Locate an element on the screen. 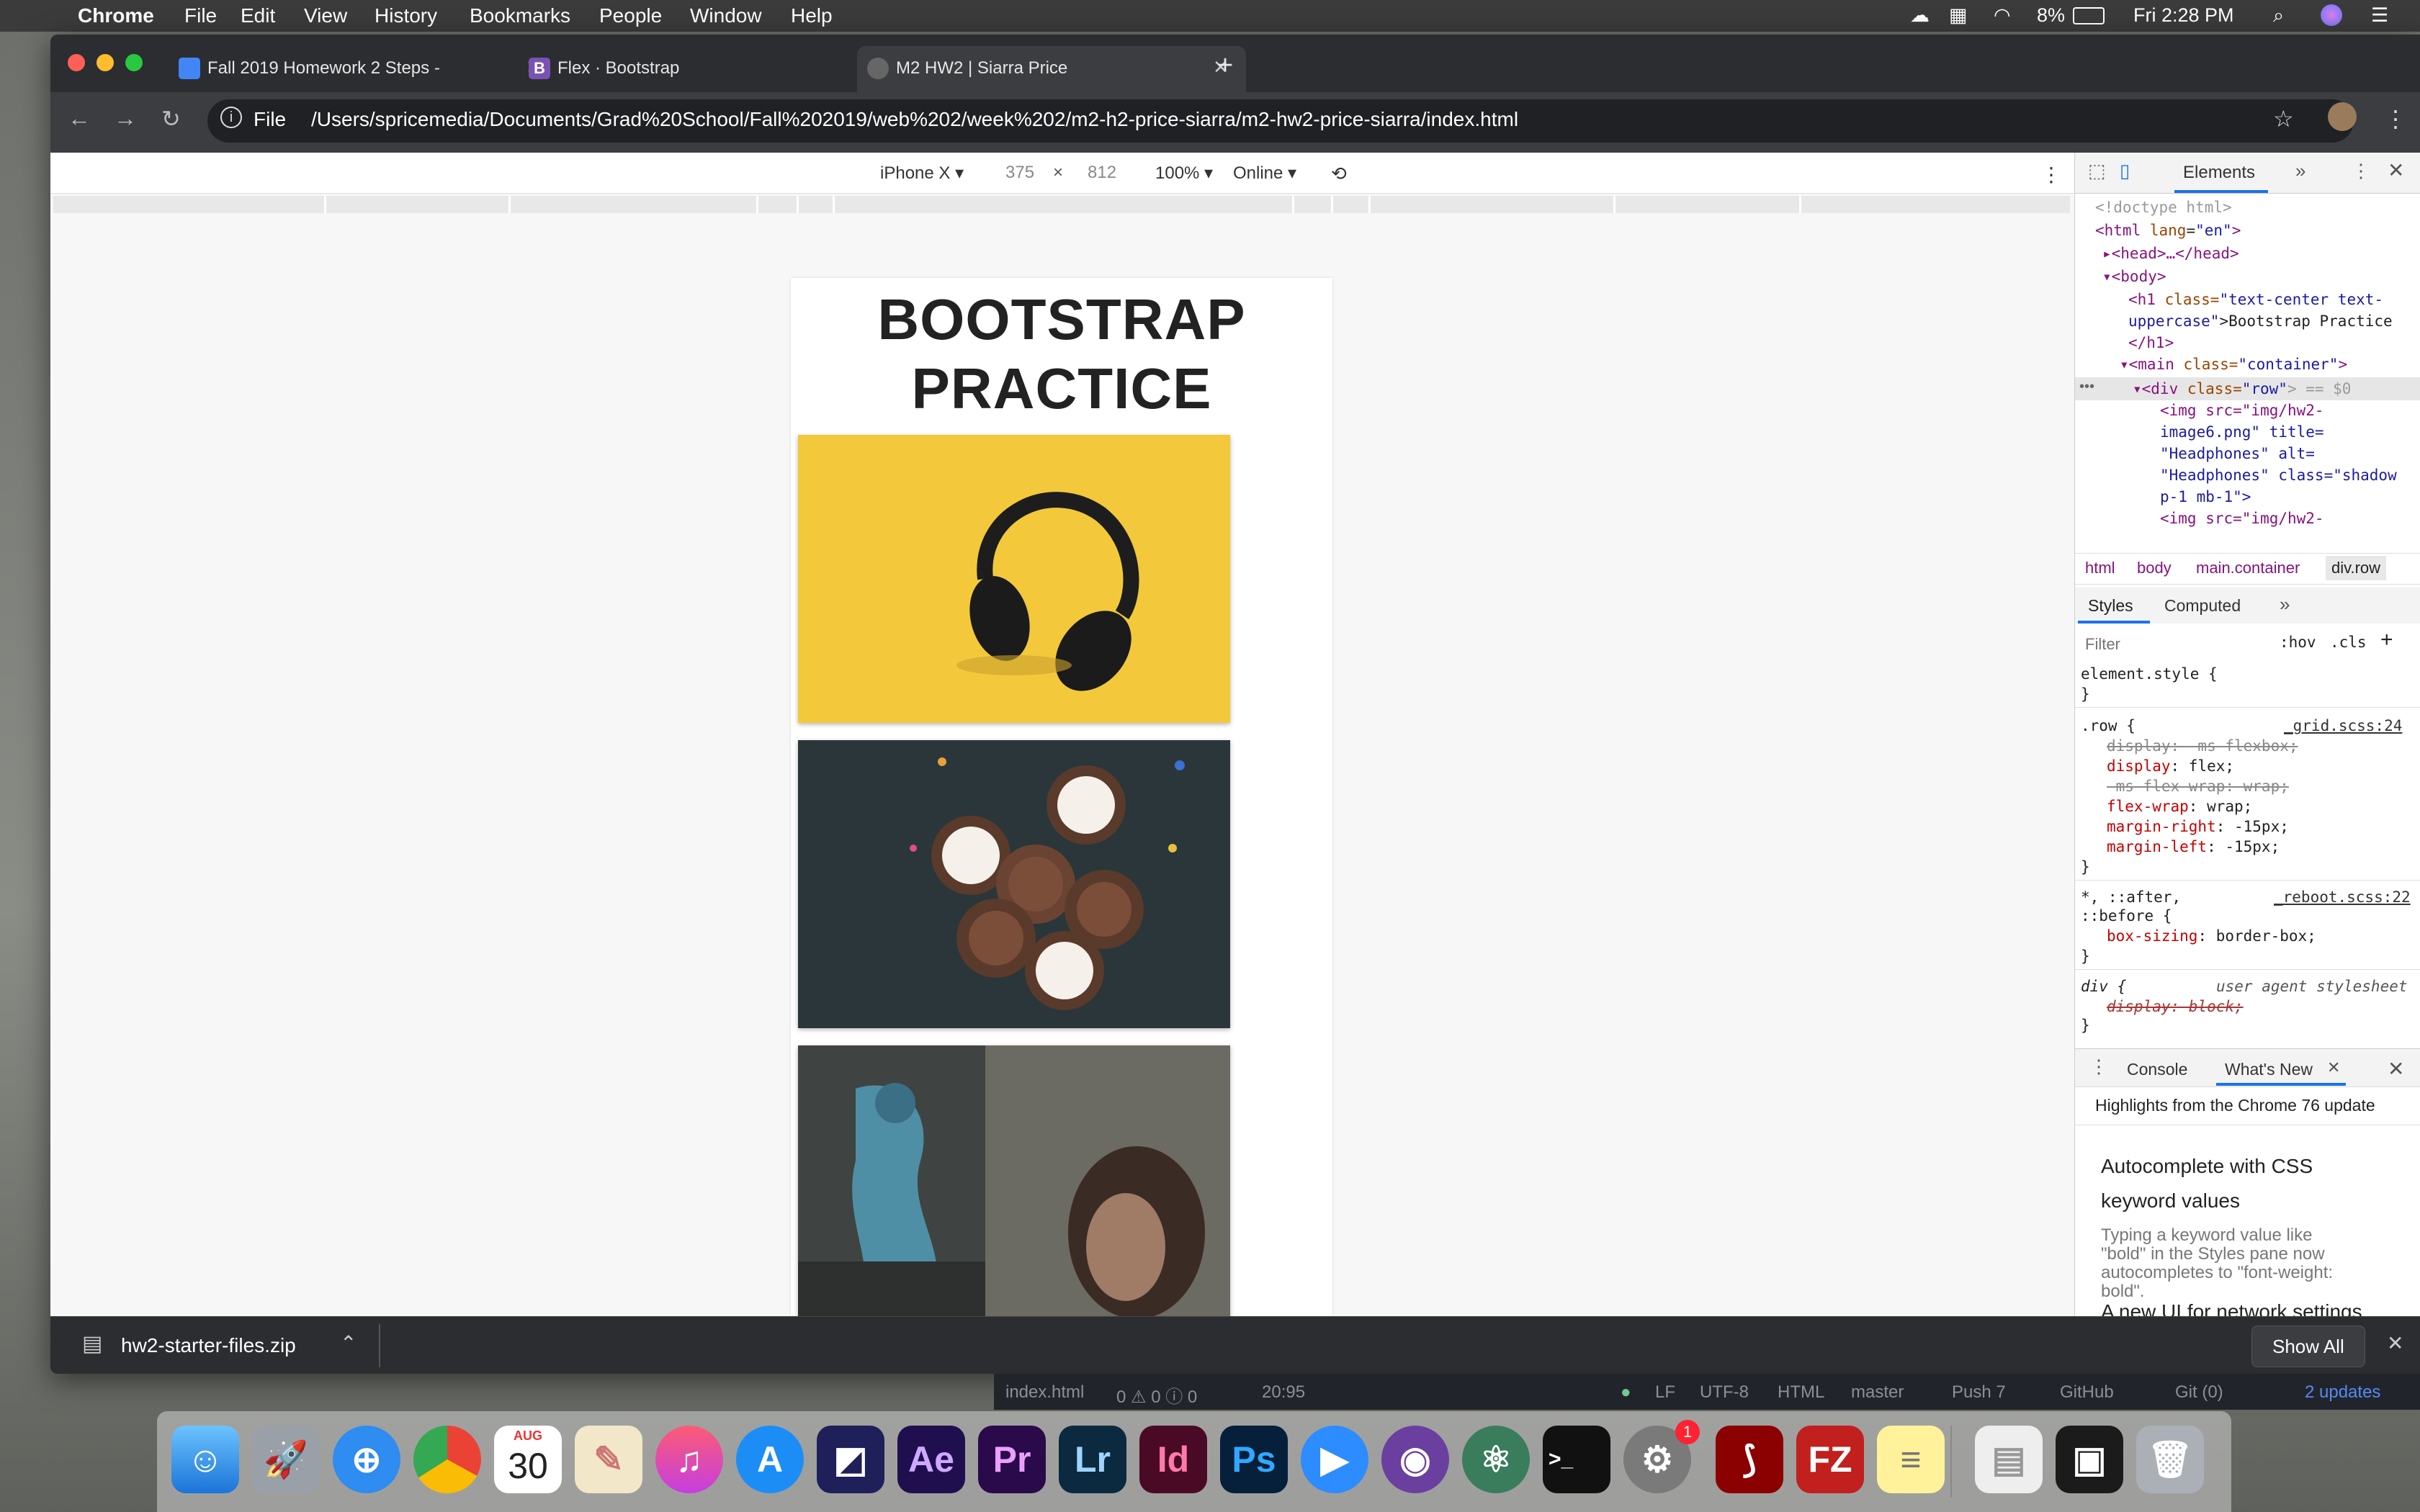 The image size is (2420, 1512). app-store-icon: A is located at coordinates (770, 1459).